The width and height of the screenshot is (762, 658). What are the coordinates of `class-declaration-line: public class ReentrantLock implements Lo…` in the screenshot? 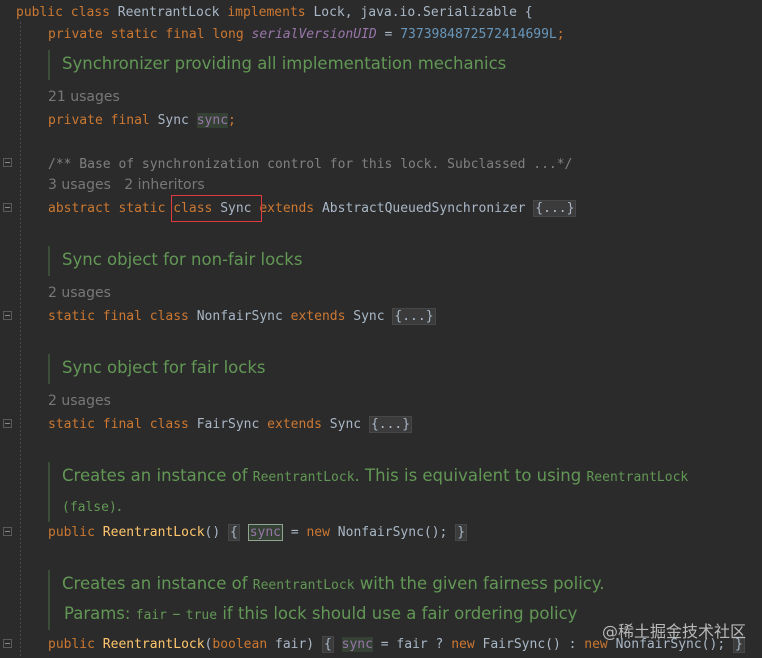 It's located at (274, 12).